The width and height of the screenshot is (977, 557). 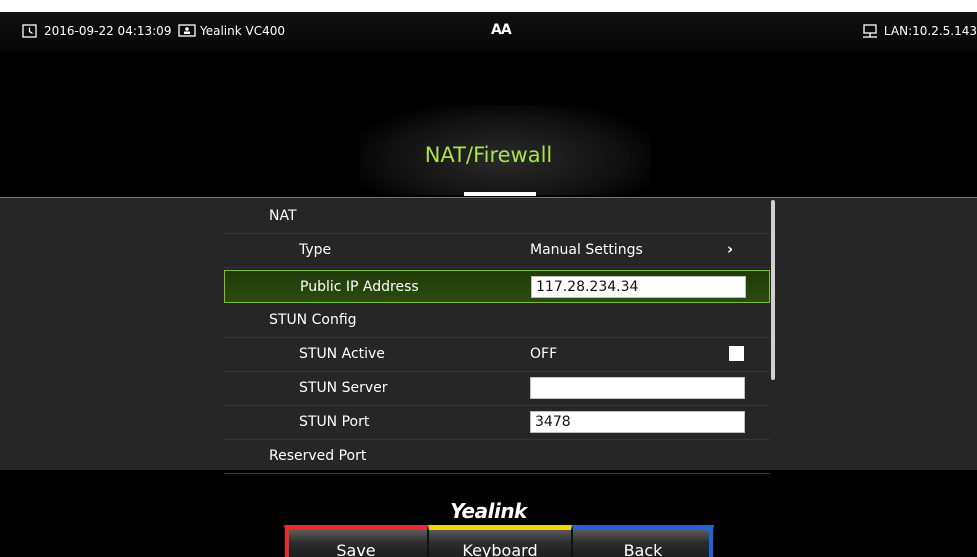 I want to click on section-nat: NAT, so click(x=497, y=217).